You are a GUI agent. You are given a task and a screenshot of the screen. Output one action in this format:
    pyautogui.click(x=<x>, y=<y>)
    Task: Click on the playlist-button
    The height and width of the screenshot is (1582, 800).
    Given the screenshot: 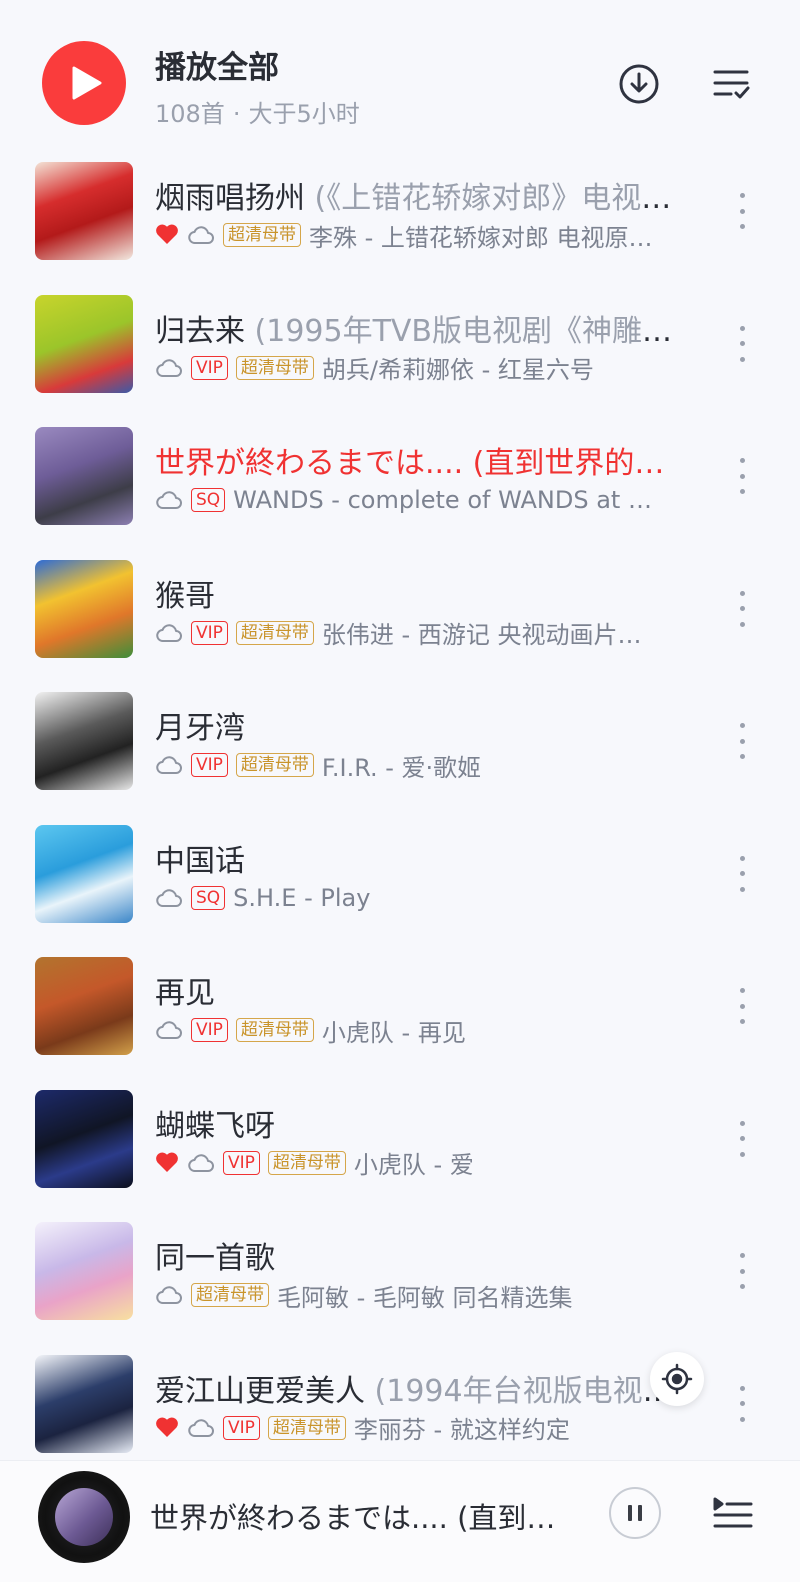 What is the action you would take?
    pyautogui.click(x=733, y=1513)
    